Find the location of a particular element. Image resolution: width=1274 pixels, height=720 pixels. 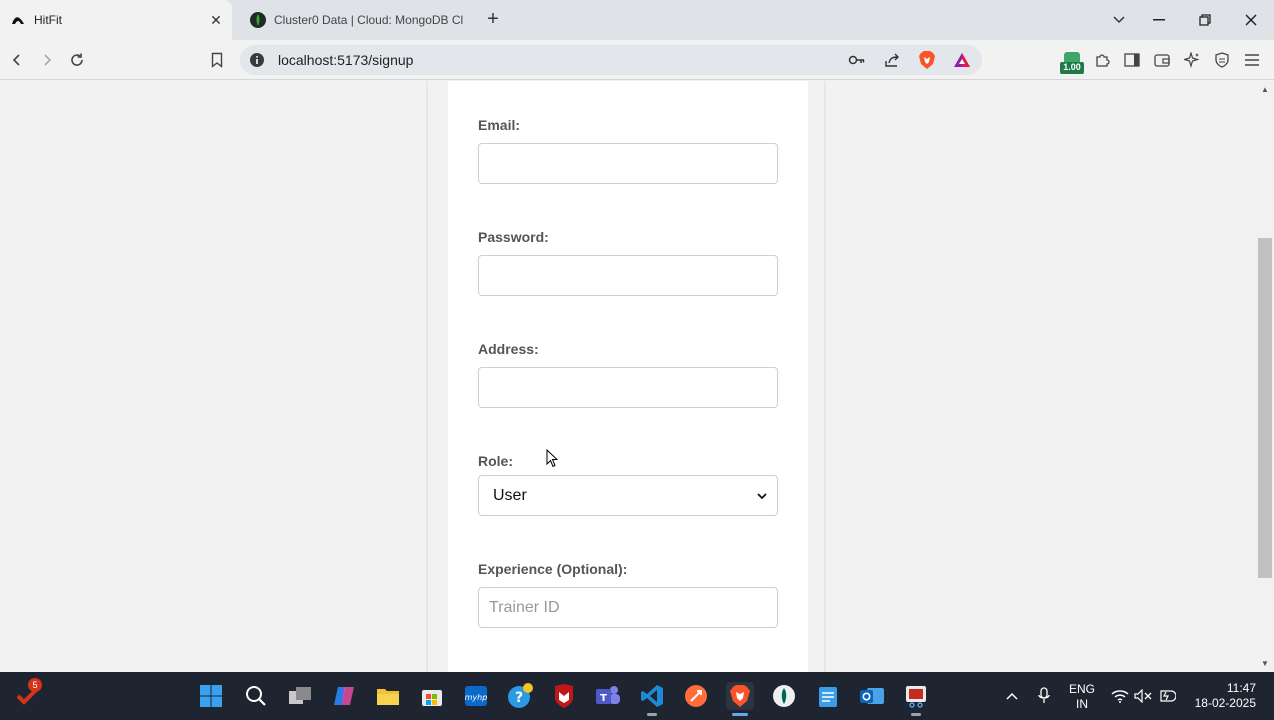

vscode-icon is located at coordinates (652, 696).